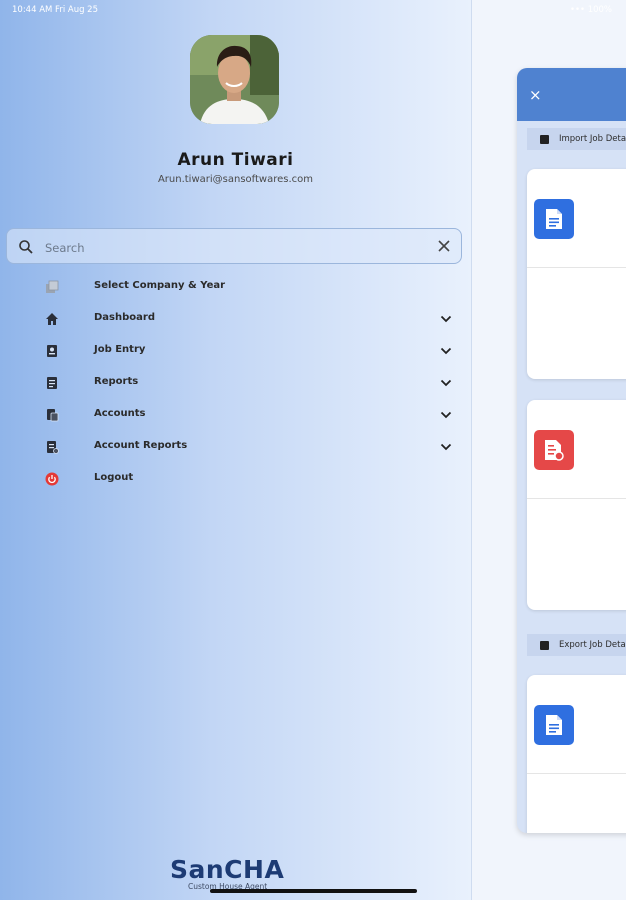 The width and height of the screenshot is (626, 900). What do you see at coordinates (313, 9) in the screenshot?
I see `status-bar: 10:44 AM Fri Aug 25 ••• 100%` at bounding box center [313, 9].